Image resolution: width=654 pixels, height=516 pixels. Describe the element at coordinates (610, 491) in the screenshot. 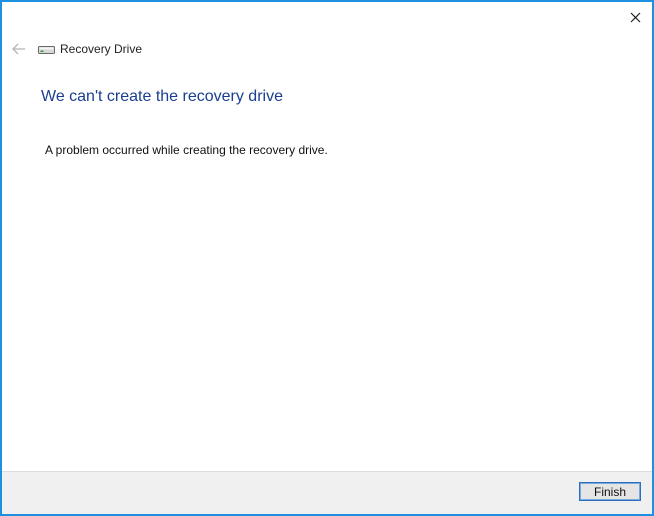

I see `finish-button: Finish` at that location.